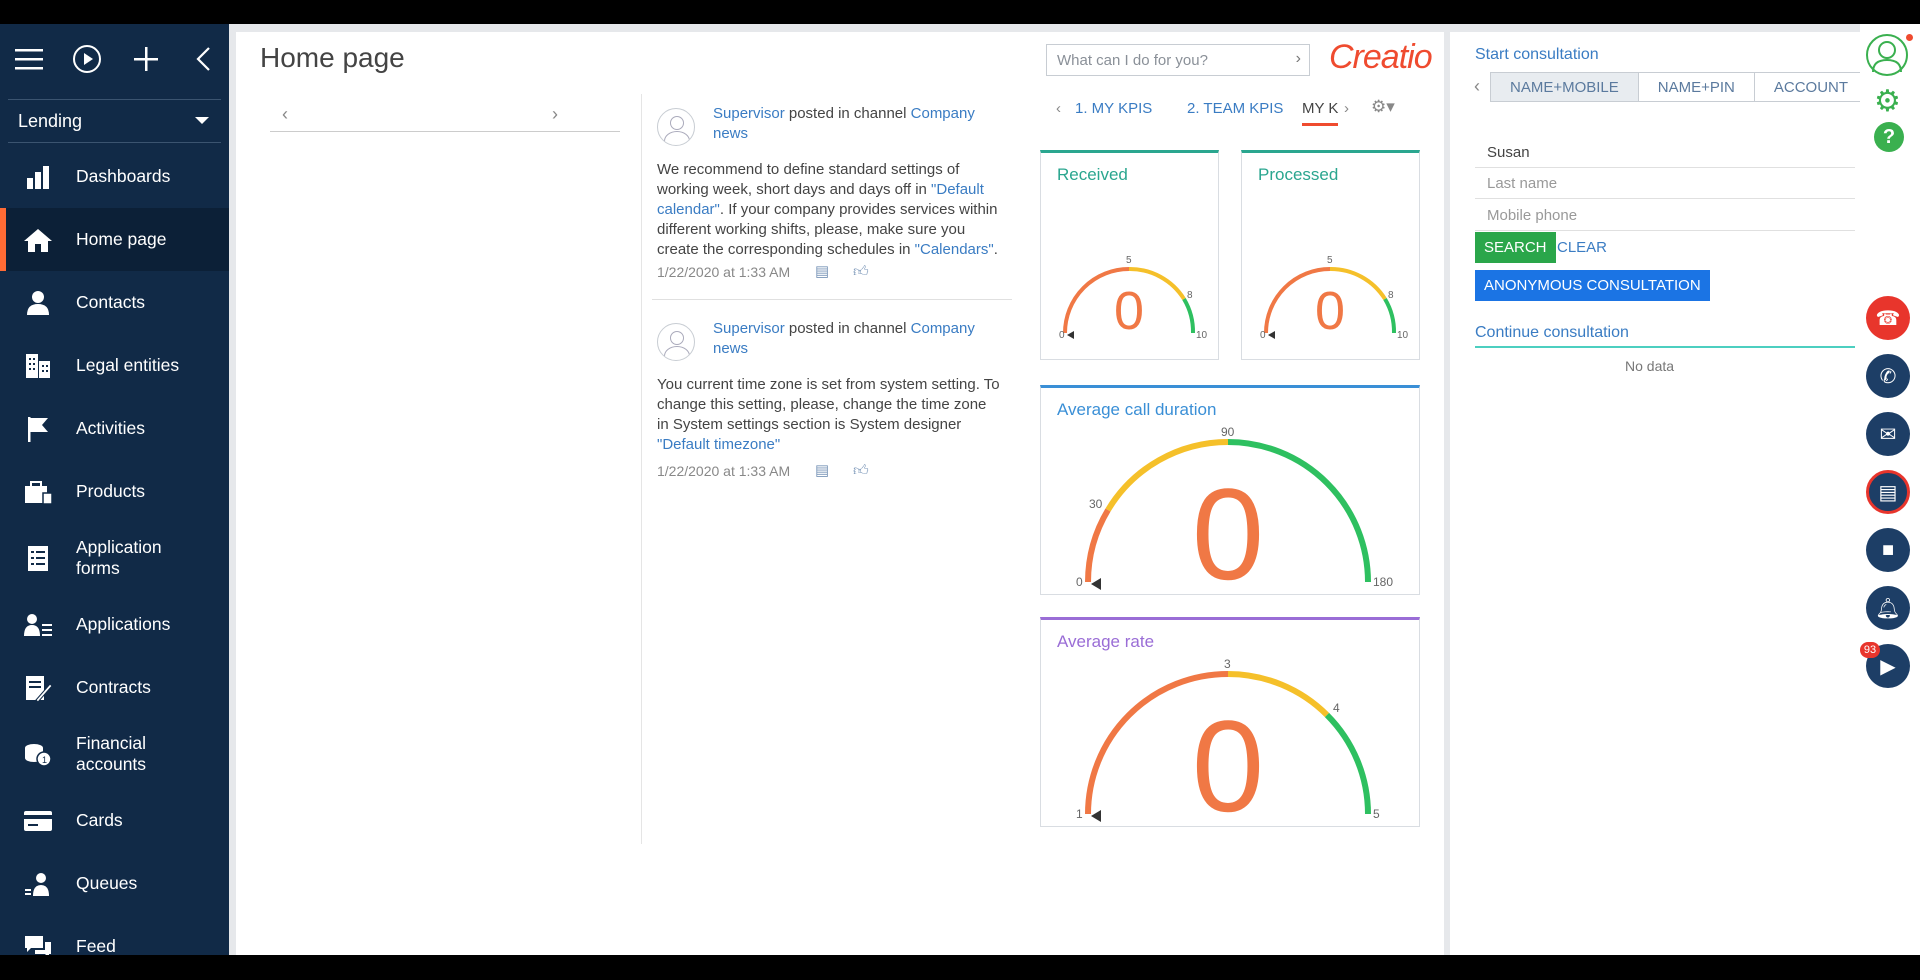 The width and height of the screenshot is (1920, 980). I want to click on widget-title: Received, so click(1092, 174).